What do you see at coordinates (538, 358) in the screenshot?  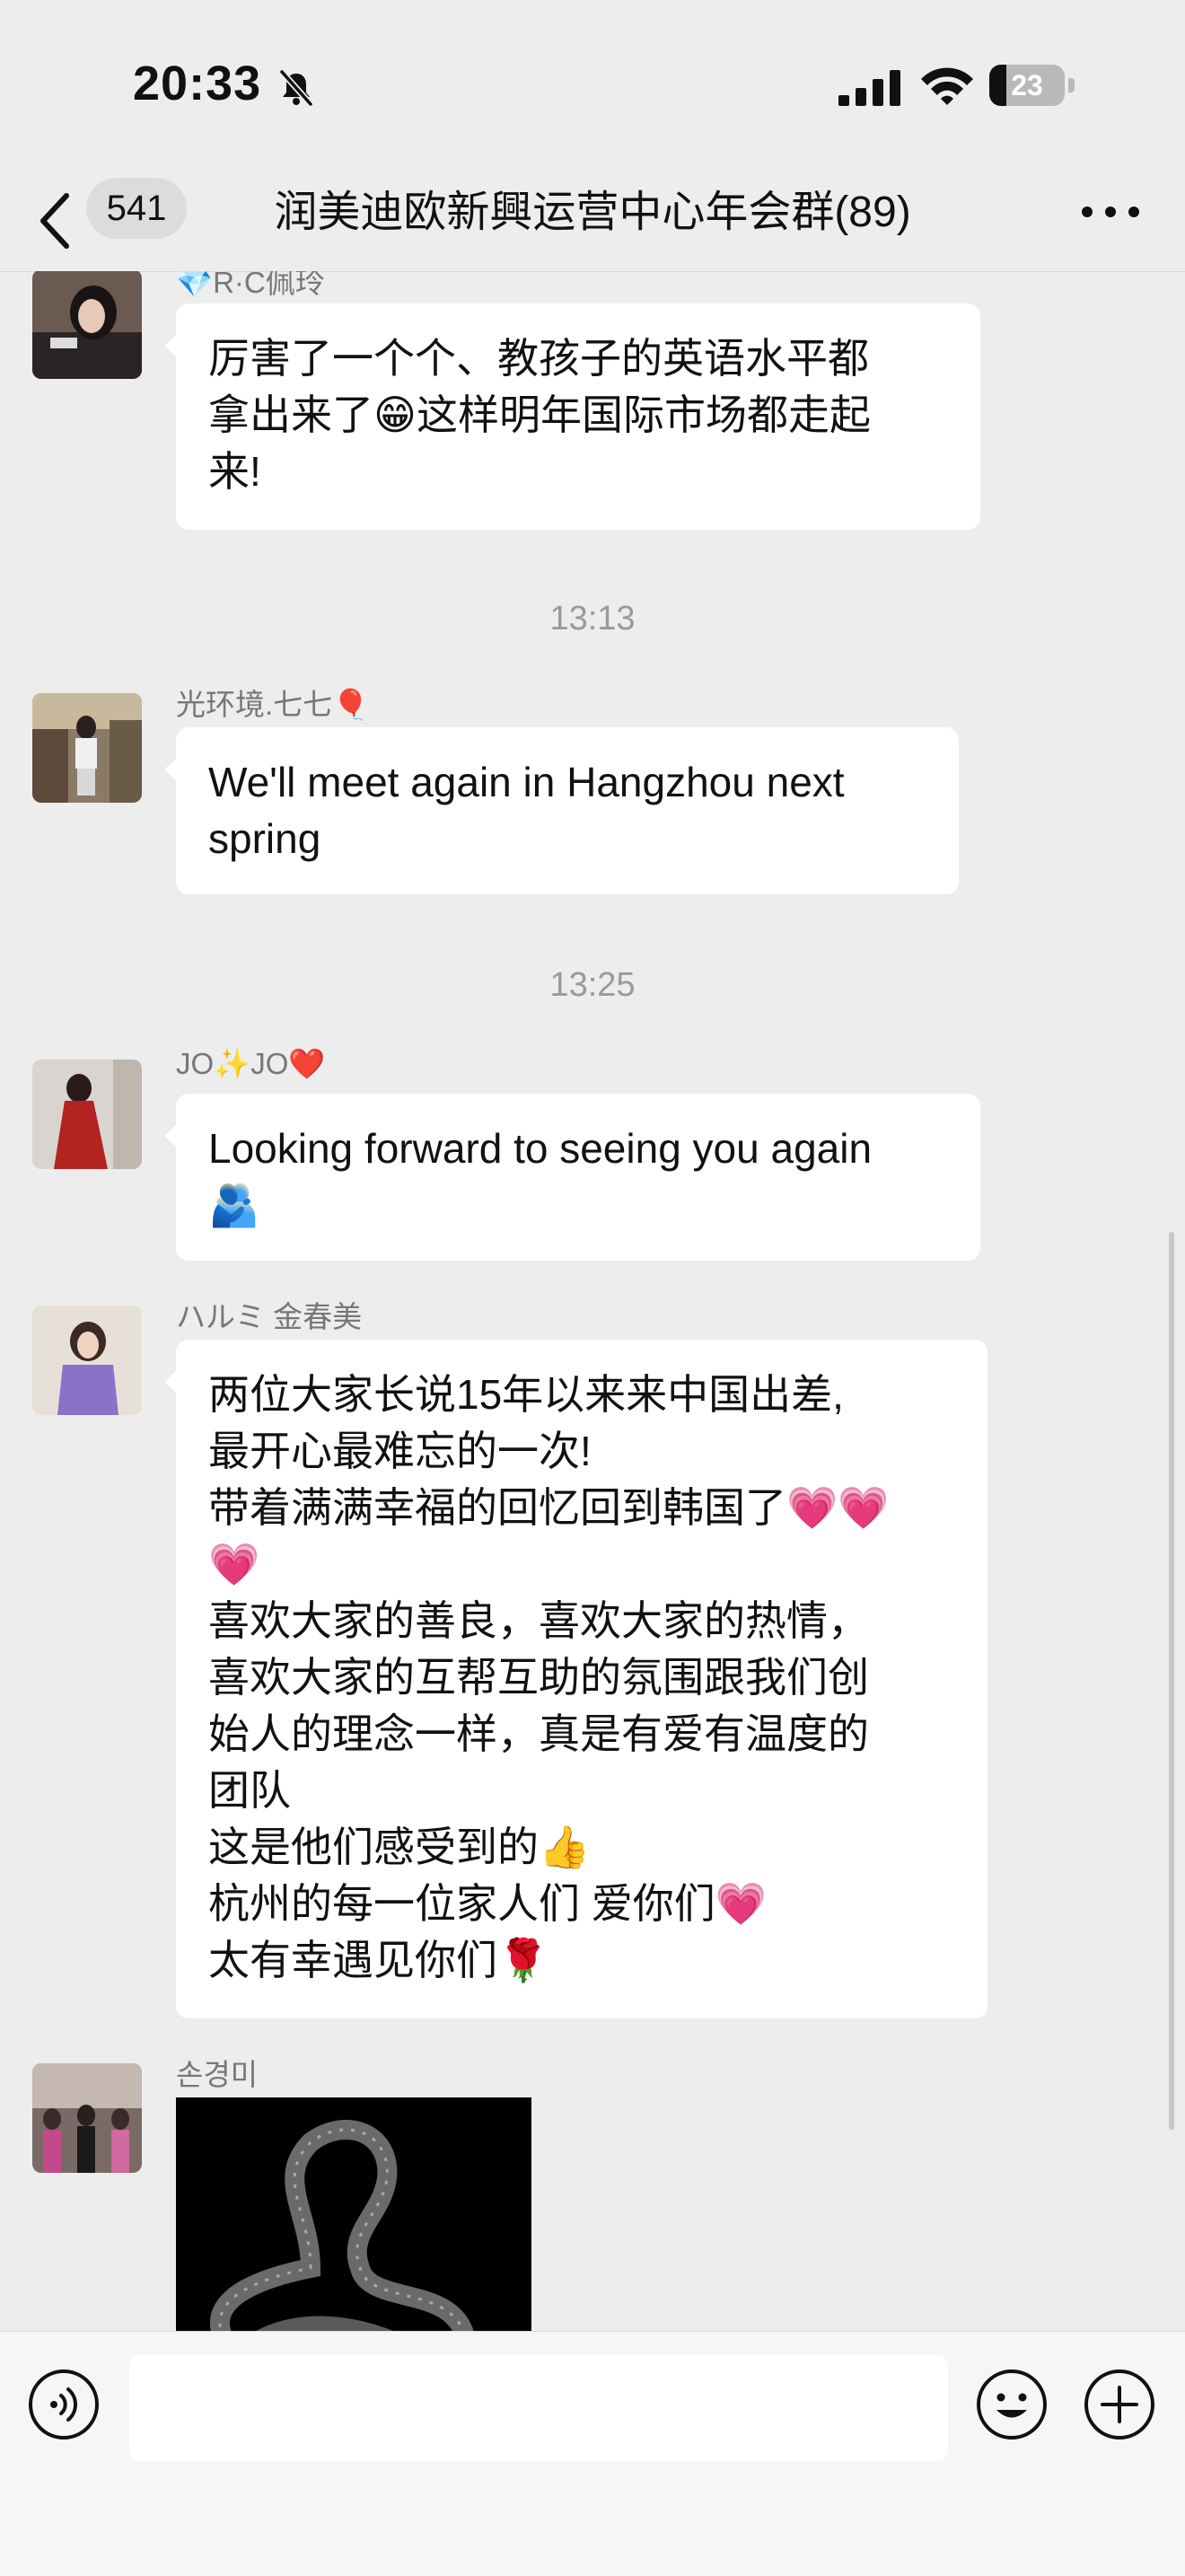 I see `message-line: 厉害了一个个、教孩子的英语水平都` at bounding box center [538, 358].